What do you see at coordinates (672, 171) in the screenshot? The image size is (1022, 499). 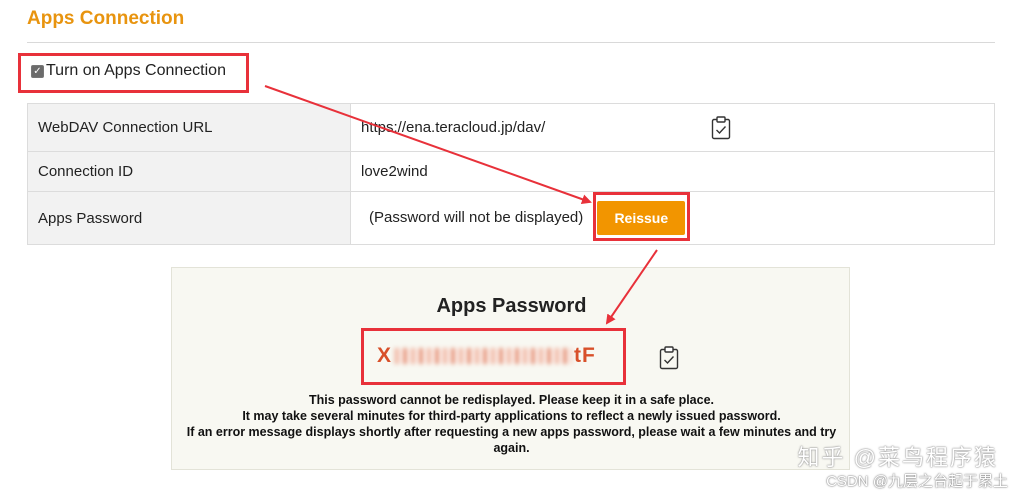 I see `connection-id-value: love2wind` at bounding box center [672, 171].